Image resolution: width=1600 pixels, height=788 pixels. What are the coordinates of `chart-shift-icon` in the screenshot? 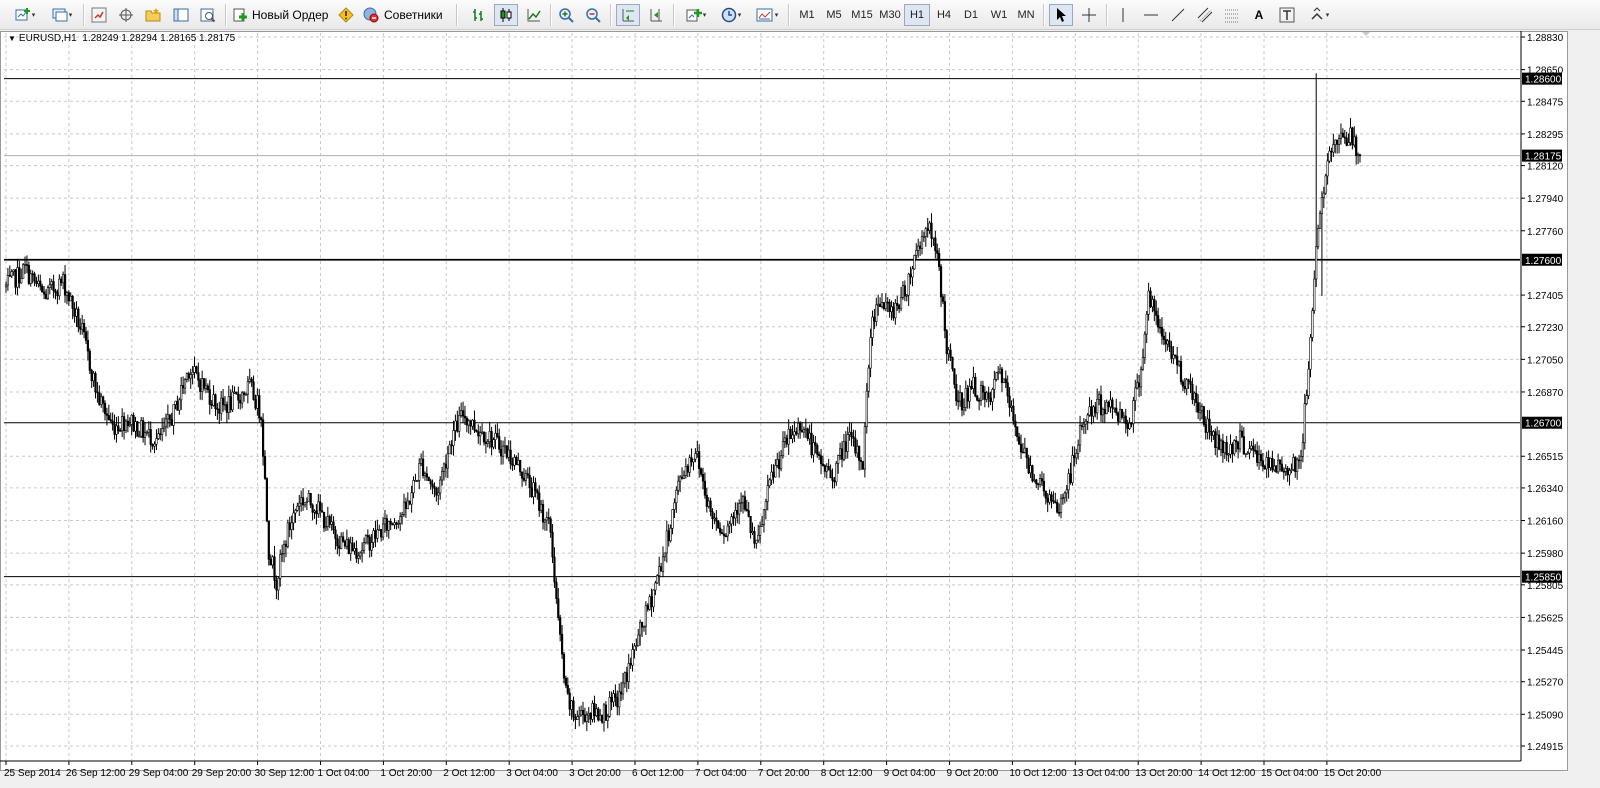 It's located at (656, 15).